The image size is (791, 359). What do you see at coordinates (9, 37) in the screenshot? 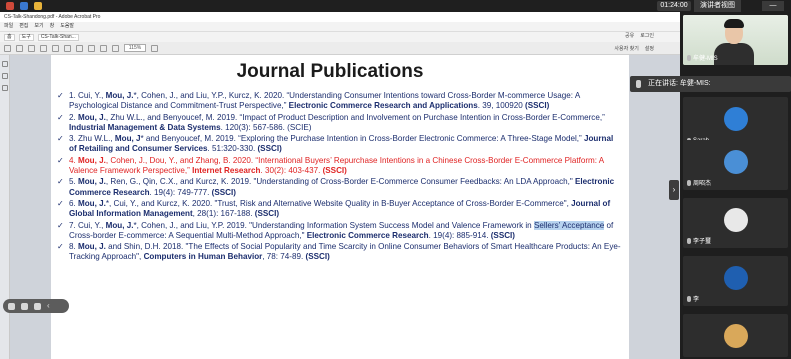
I see `tab-home: 홈` at bounding box center [9, 37].